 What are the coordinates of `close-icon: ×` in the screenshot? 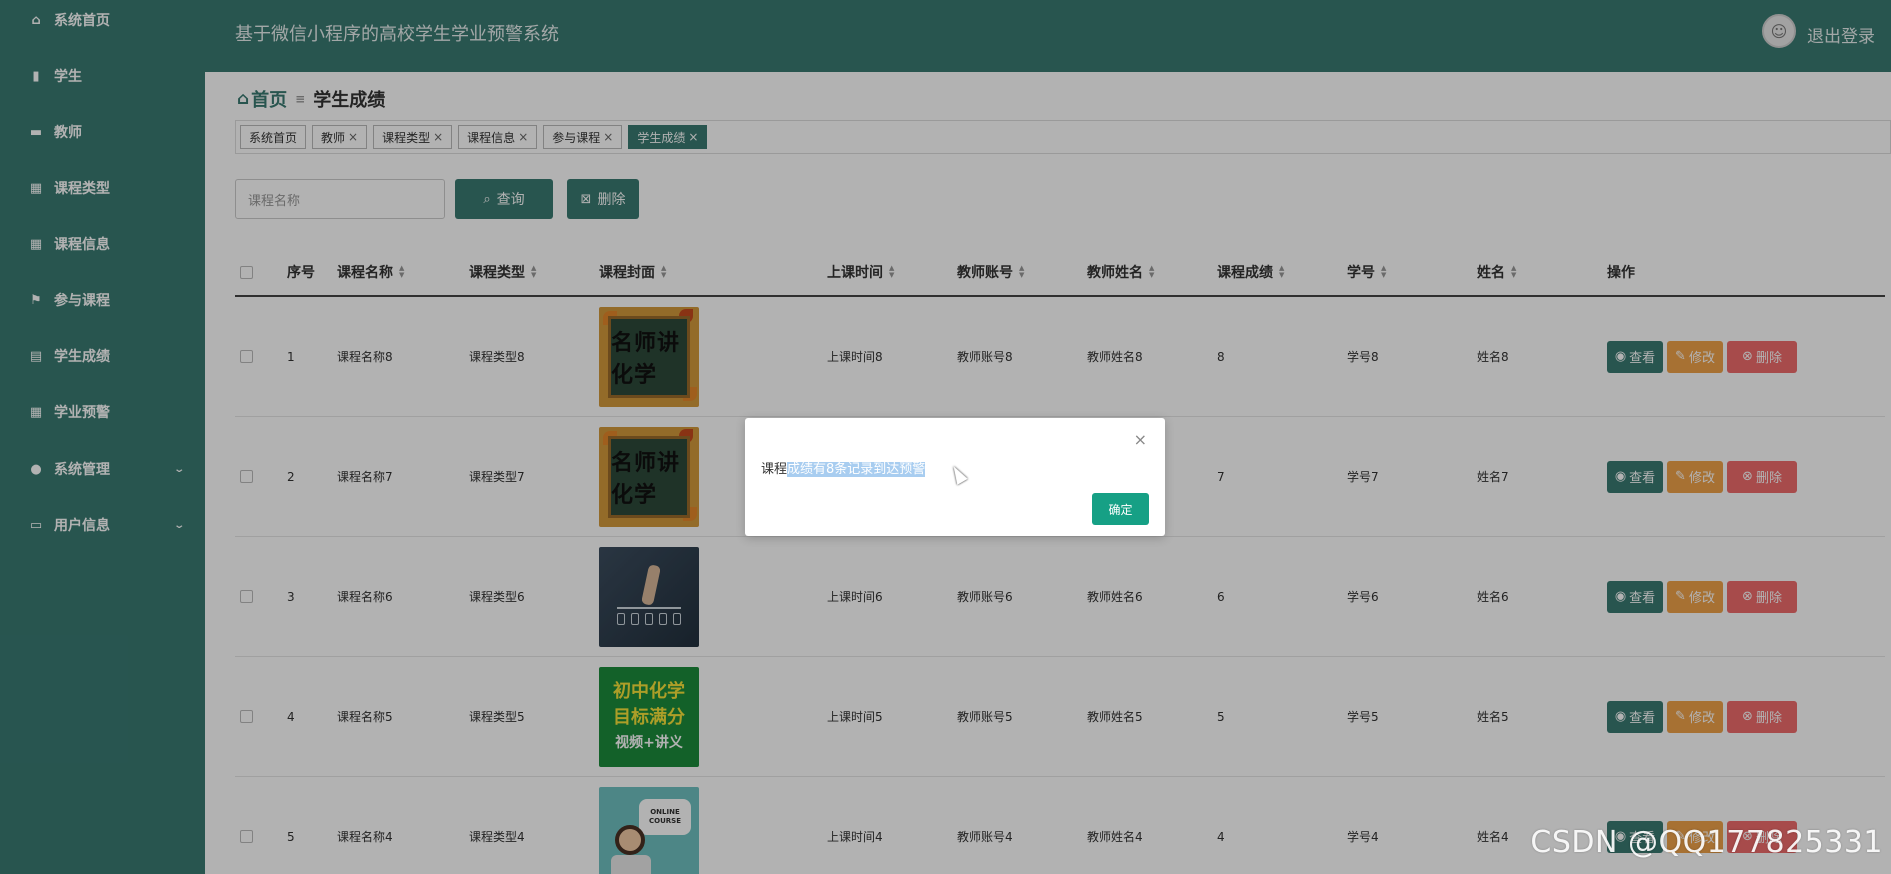 It's located at (1140, 439).